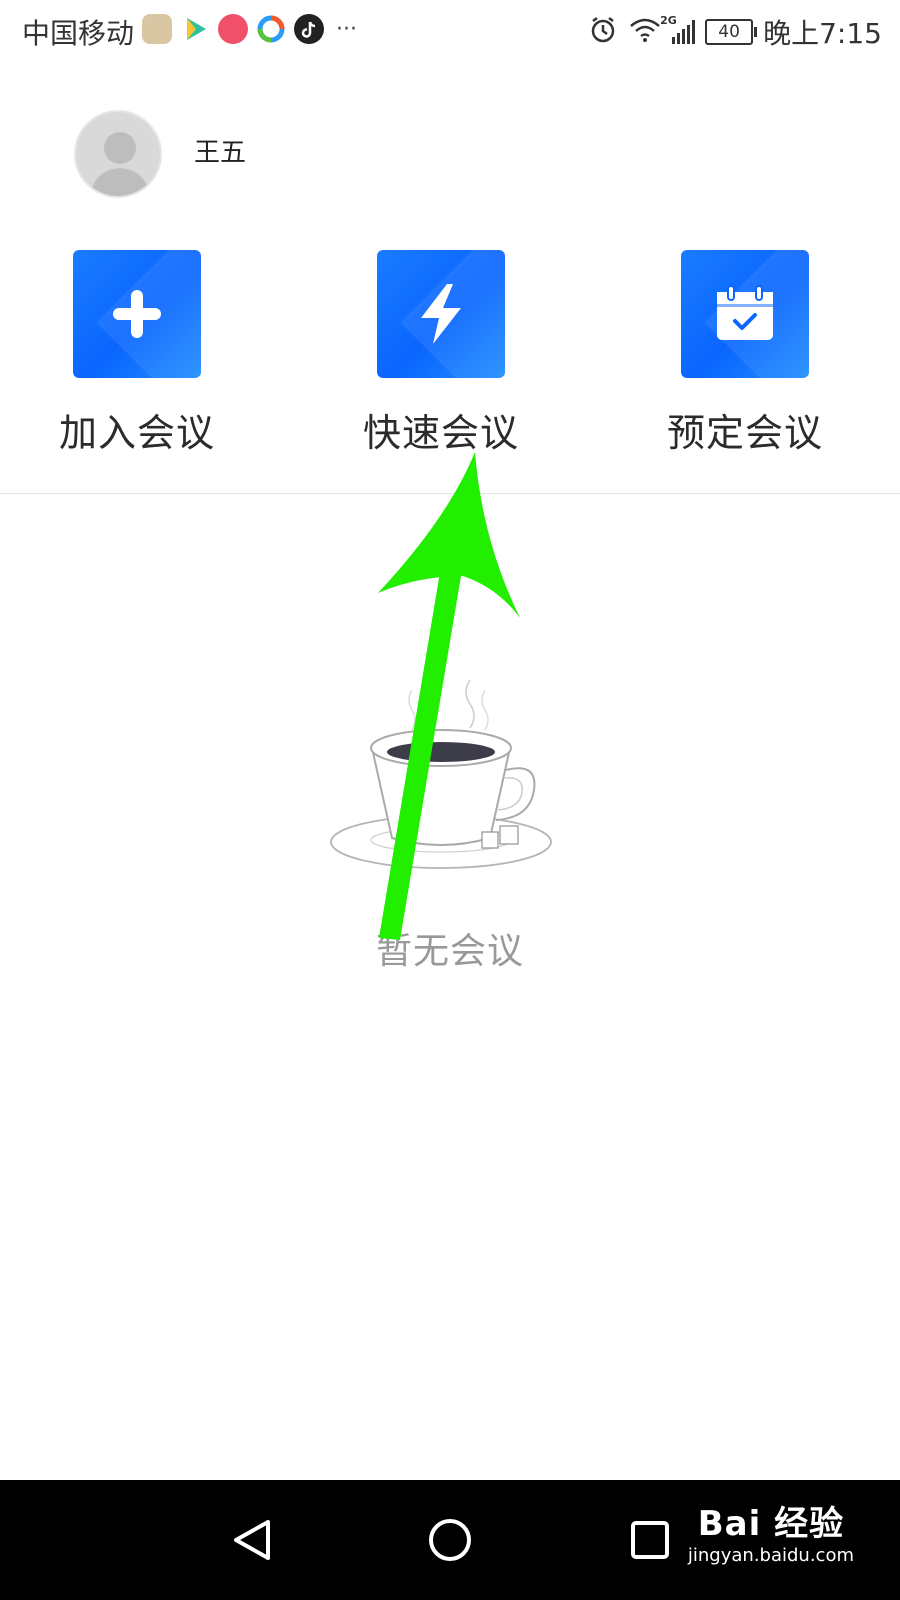 The image size is (900, 1600). Describe the element at coordinates (731, 32) in the screenshot. I see `battery-indicator: 40` at that location.